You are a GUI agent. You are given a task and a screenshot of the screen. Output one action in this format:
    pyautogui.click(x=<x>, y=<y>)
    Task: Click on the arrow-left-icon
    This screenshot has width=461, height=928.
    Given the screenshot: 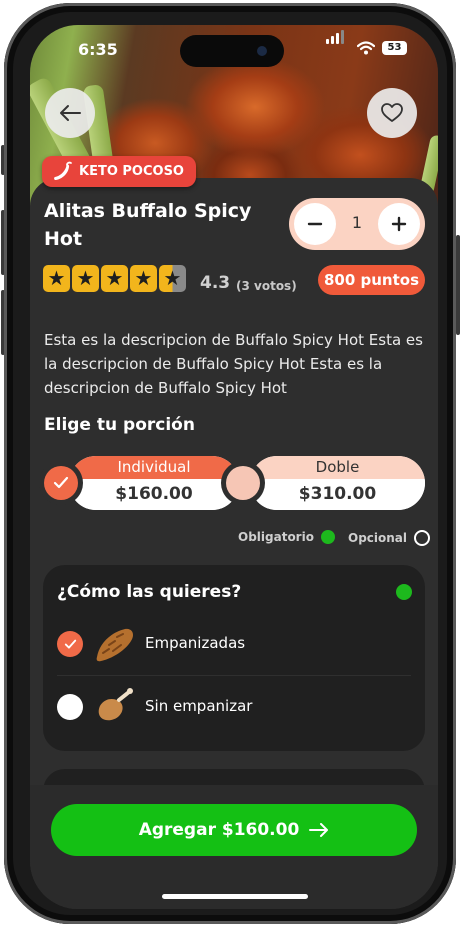 What is the action you would take?
    pyautogui.click(x=70, y=113)
    